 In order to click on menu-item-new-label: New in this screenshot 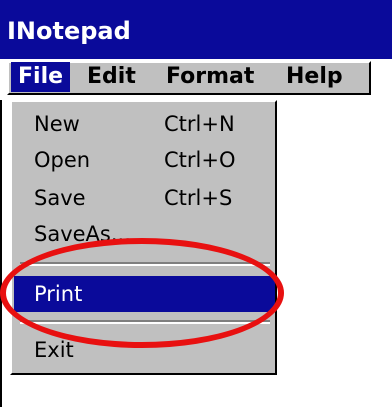, I will do `click(57, 124)`.